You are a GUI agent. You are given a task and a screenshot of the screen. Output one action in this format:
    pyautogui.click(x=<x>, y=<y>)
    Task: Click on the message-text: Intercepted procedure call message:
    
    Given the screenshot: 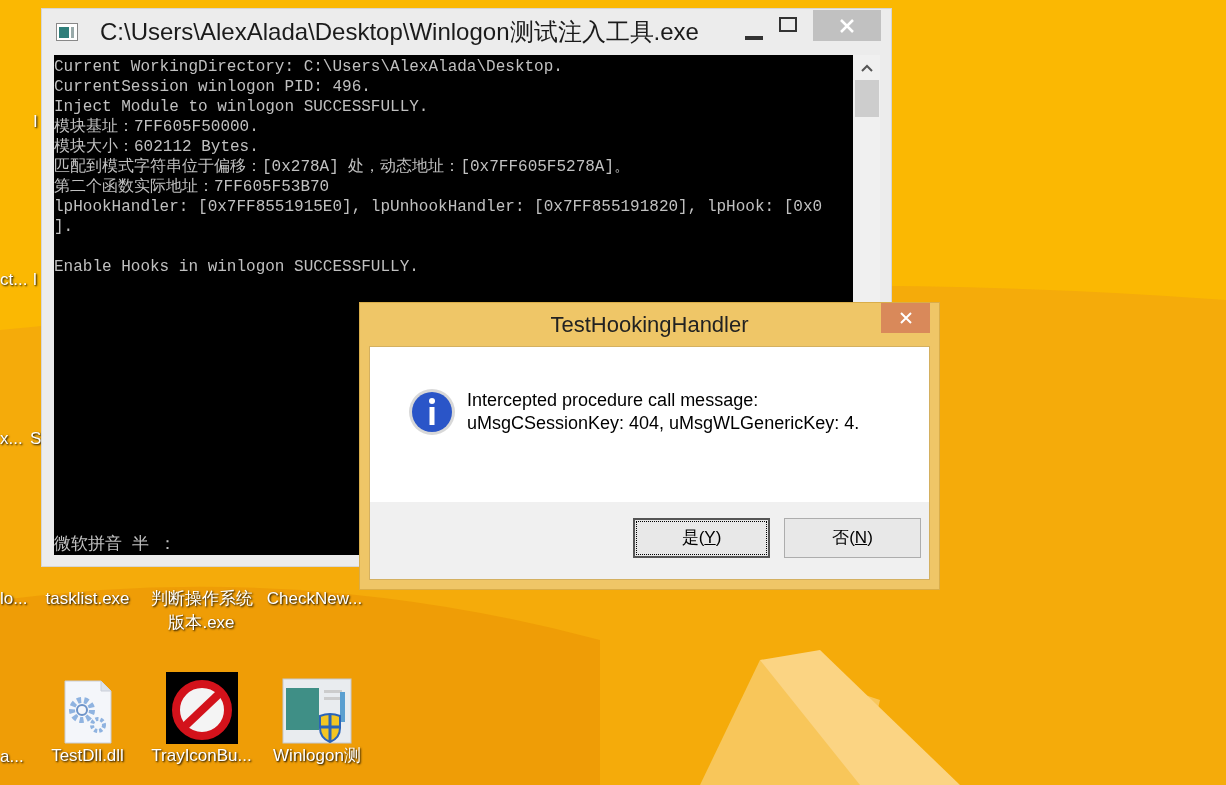 What is the action you would take?
    pyautogui.click(x=613, y=400)
    